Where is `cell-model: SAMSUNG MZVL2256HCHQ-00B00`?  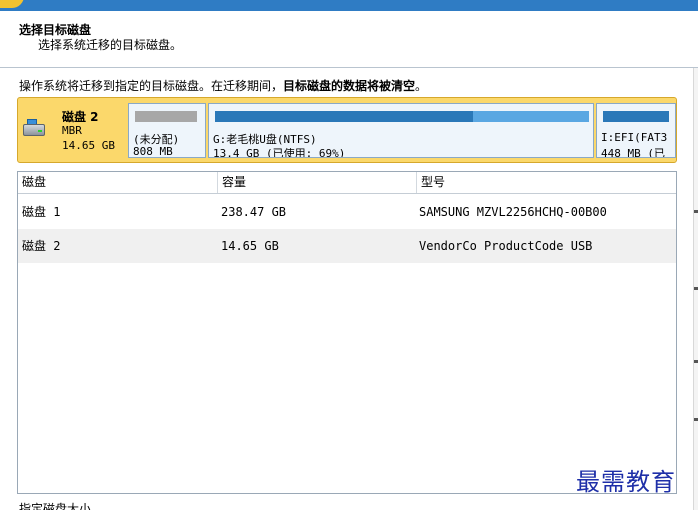
cell-model: SAMSUNG MZVL2256HCHQ-00B00 is located at coordinates (513, 212).